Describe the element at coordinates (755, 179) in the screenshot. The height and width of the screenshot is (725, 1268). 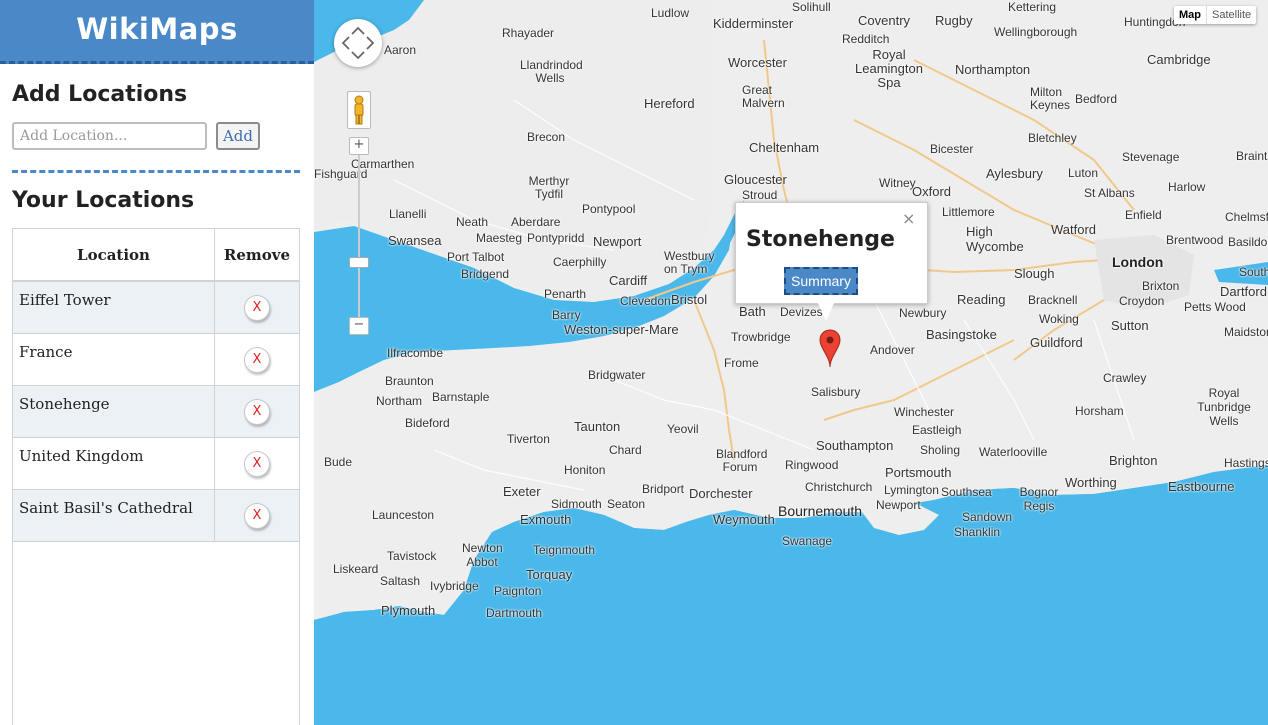
I see `place-label: Gloucester` at that location.